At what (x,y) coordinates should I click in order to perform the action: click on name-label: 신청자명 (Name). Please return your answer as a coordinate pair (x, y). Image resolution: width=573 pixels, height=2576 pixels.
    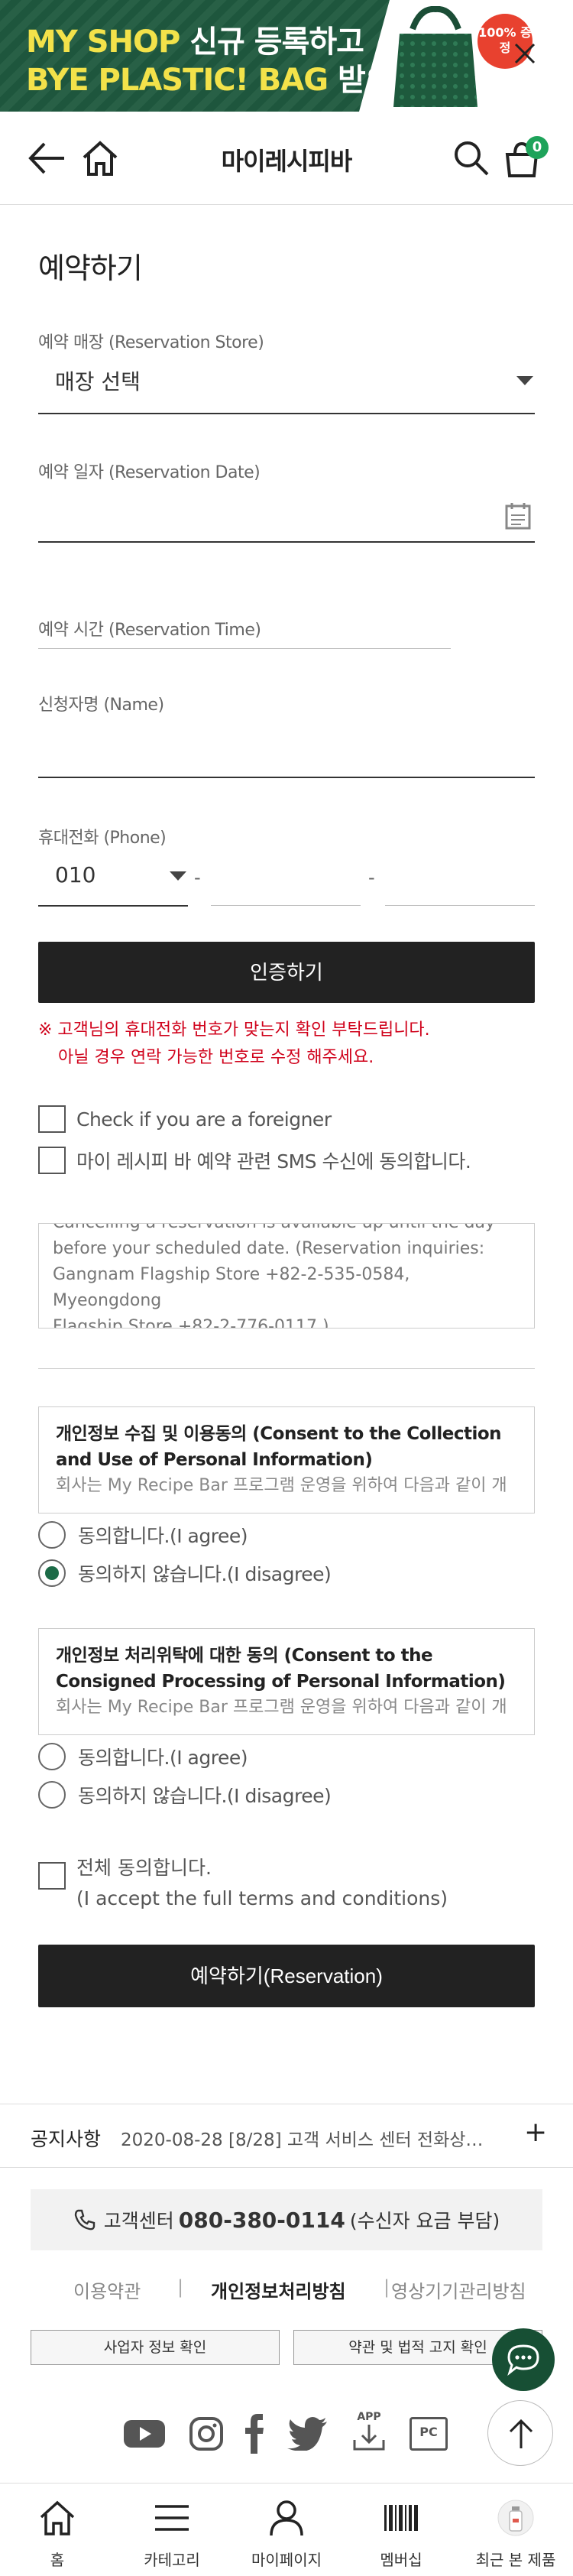
    Looking at the image, I should click on (101, 705).